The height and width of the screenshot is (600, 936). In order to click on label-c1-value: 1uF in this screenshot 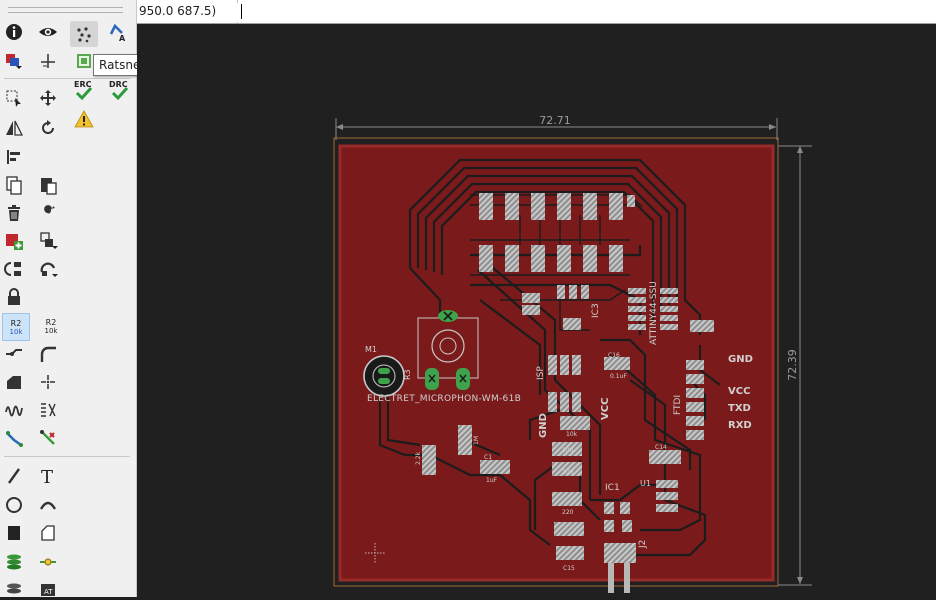, I will do `click(492, 480)`.